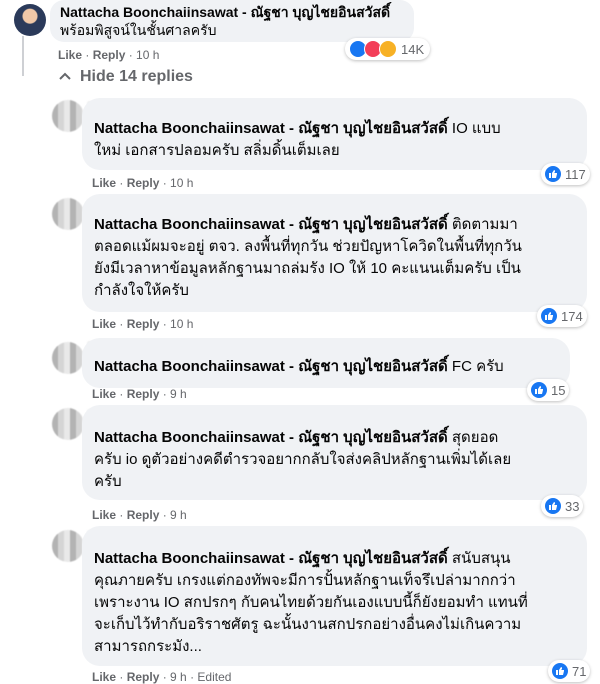 Image resolution: width=600 pixels, height=684 pixels. Describe the element at coordinates (217, 150) in the screenshot. I see `reply-text-line: ใหม่ เอกสารปลอมครับ สลิ่มดิ้นเต็มเลย` at that location.